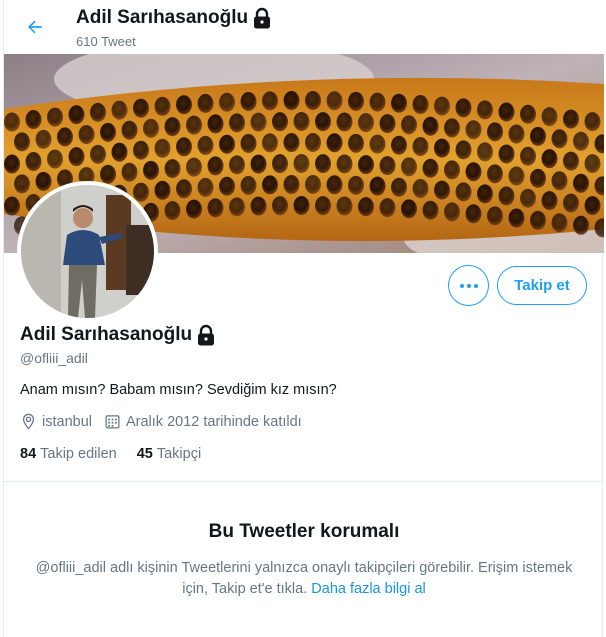 The height and width of the screenshot is (637, 606). I want to click on learn-more-link: Daha fazla bilgi al, so click(368, 589).